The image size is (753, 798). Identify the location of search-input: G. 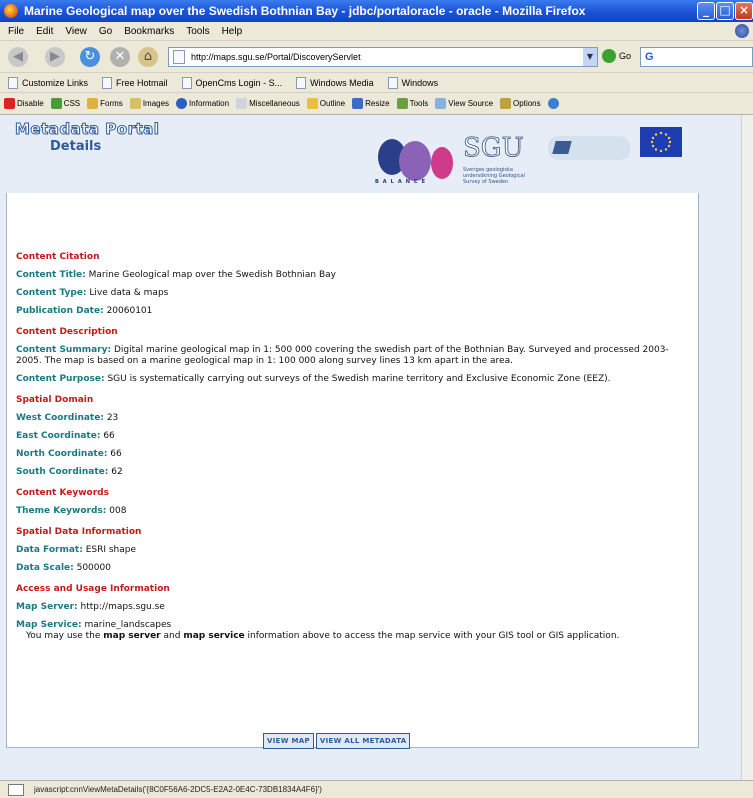
(696, 57).